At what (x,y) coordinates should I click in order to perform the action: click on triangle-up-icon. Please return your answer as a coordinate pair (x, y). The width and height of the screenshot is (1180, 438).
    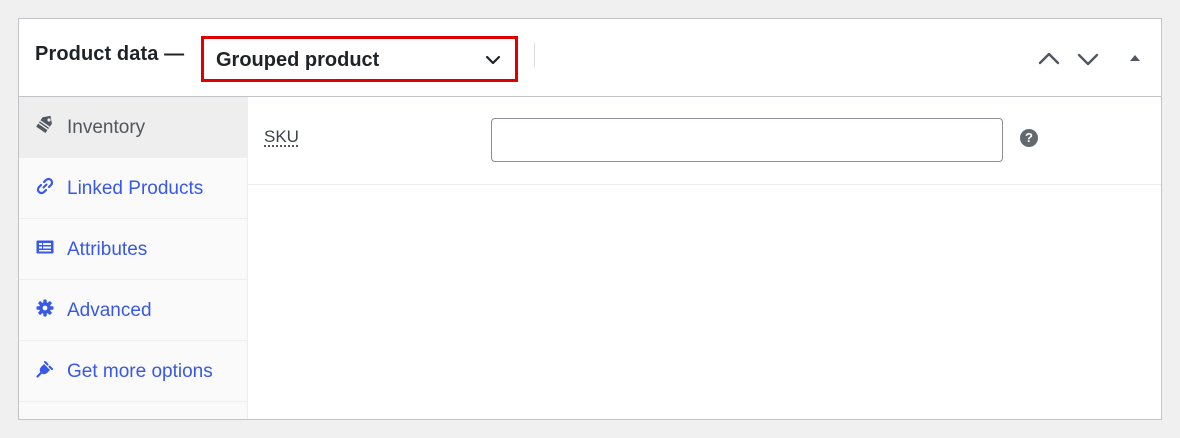
    Looking at the image, I should click on (1135, 59).